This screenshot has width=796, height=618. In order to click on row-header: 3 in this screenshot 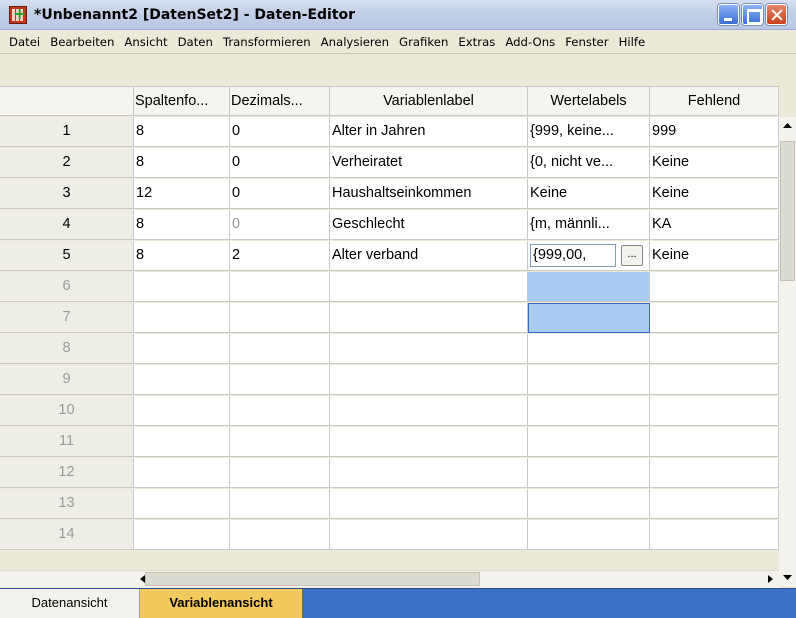, I will do `click(67, 194)`.